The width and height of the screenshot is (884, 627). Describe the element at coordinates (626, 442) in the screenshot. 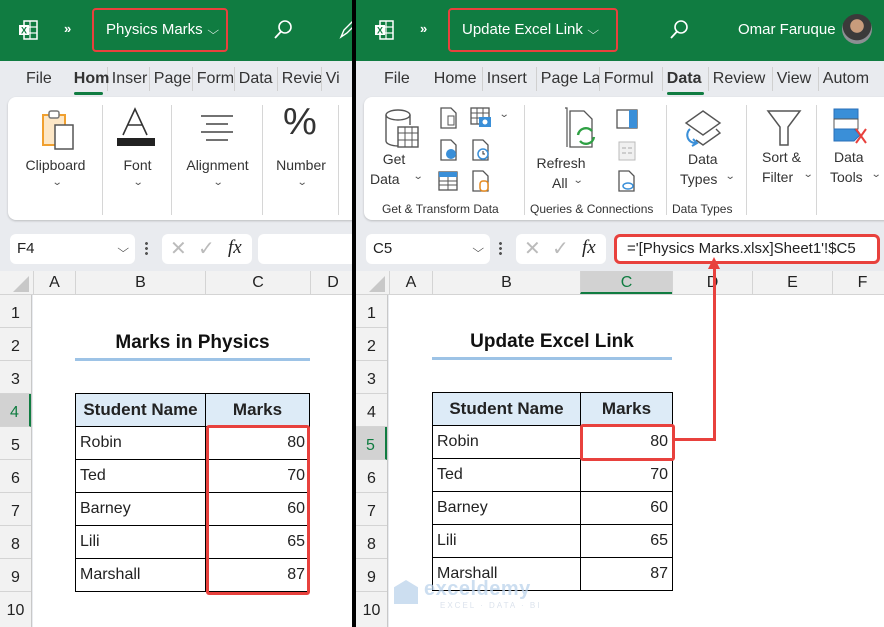

I see `marks-cell-linked: 80` at that location.